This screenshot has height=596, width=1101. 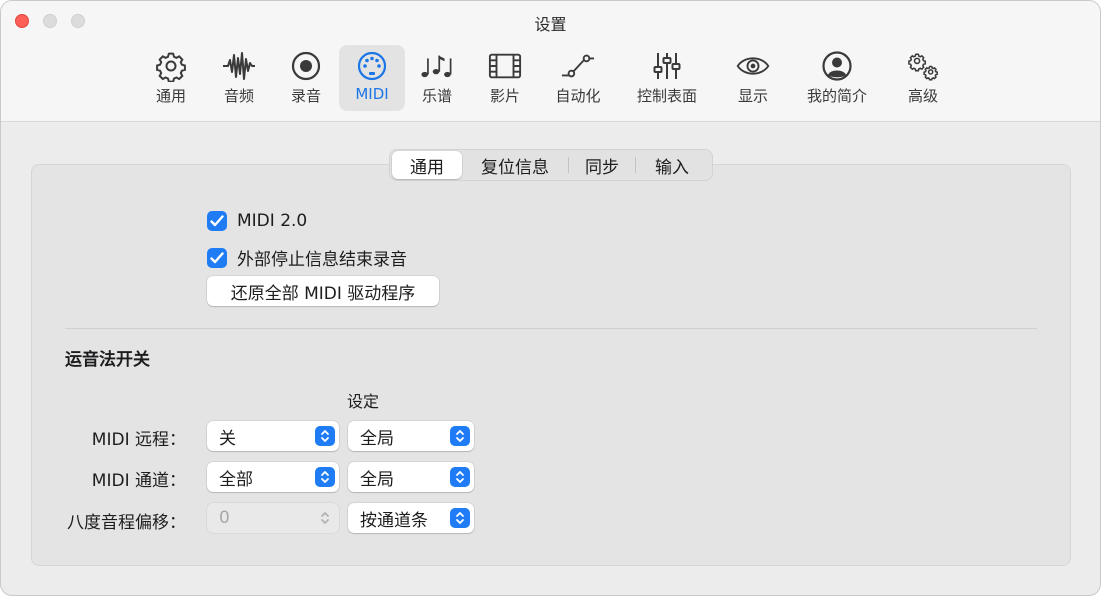 I want to click on toolbar-item-advanced: 高级, so click(x=923, y=78).